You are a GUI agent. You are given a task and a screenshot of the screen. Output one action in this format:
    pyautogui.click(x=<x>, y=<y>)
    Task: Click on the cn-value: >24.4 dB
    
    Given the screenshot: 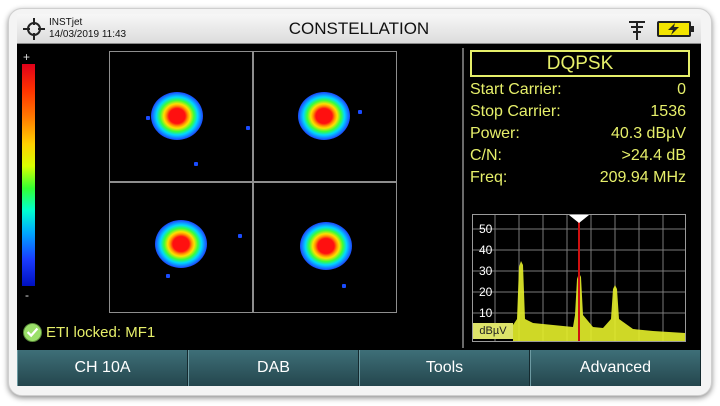 What is the action you would take?
    pyautogui.click(x=654, y=155)
    